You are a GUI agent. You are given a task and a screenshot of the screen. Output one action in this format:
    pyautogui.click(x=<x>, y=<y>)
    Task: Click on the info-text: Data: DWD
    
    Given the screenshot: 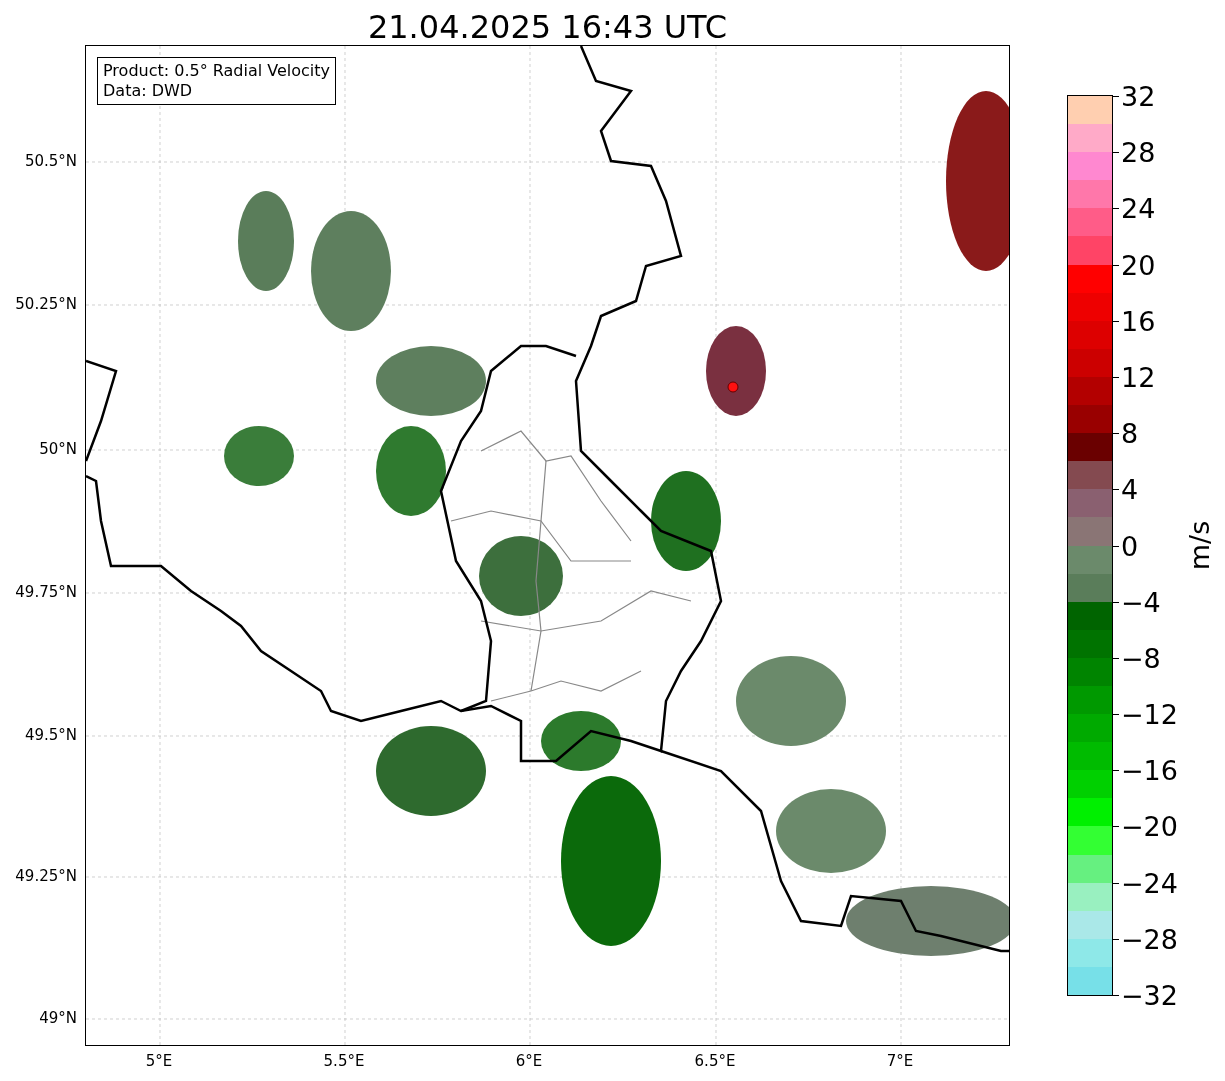 What is the action you would take?
    pyautogui.click(x=148, y=91)
    